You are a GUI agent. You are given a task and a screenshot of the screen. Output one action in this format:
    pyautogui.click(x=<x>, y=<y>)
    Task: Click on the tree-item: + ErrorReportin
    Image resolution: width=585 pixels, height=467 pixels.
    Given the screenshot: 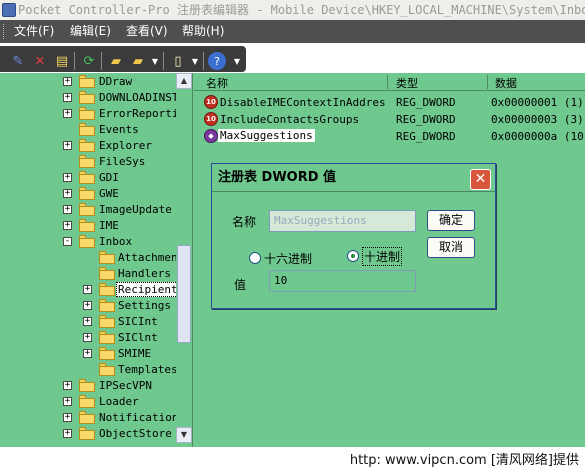 What is the action you would take?
    pyautogui.click(x=92, y=114)
    